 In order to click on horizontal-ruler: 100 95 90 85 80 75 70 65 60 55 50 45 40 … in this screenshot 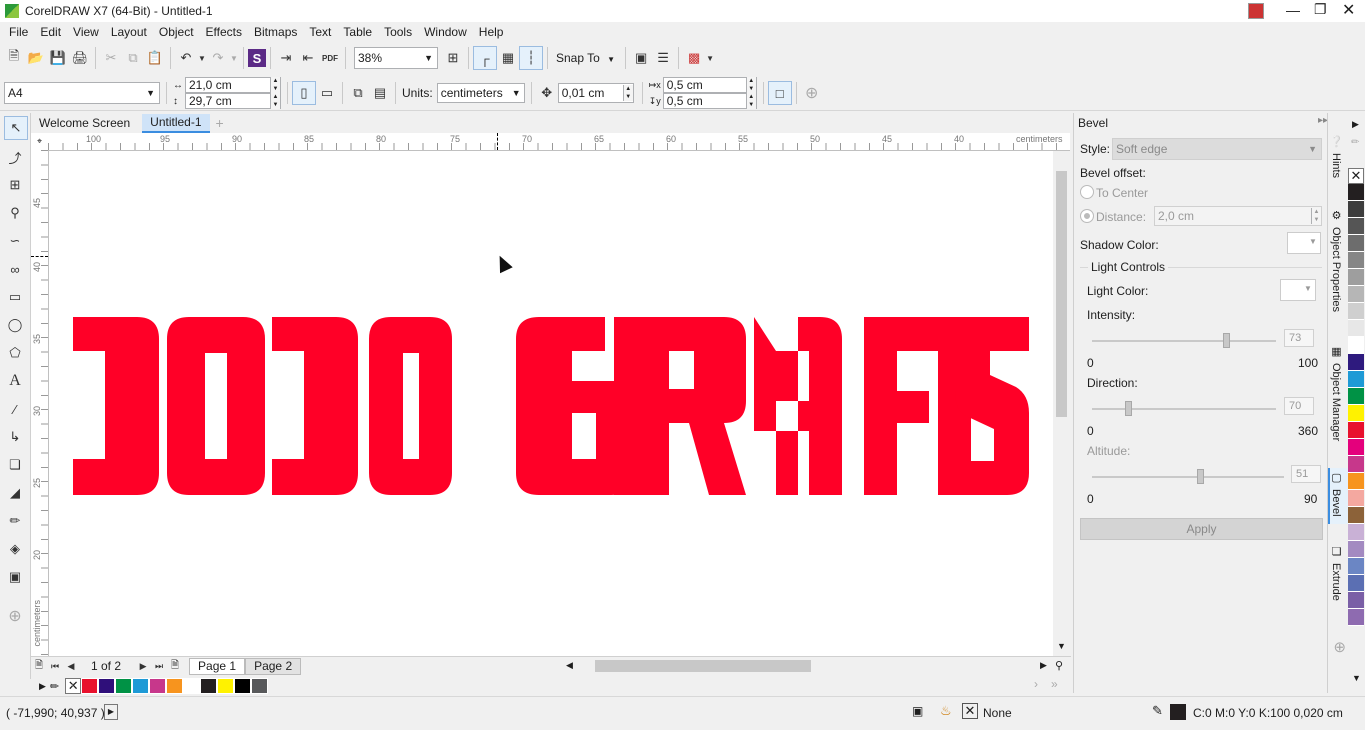, I will do `click(559, 142)`.